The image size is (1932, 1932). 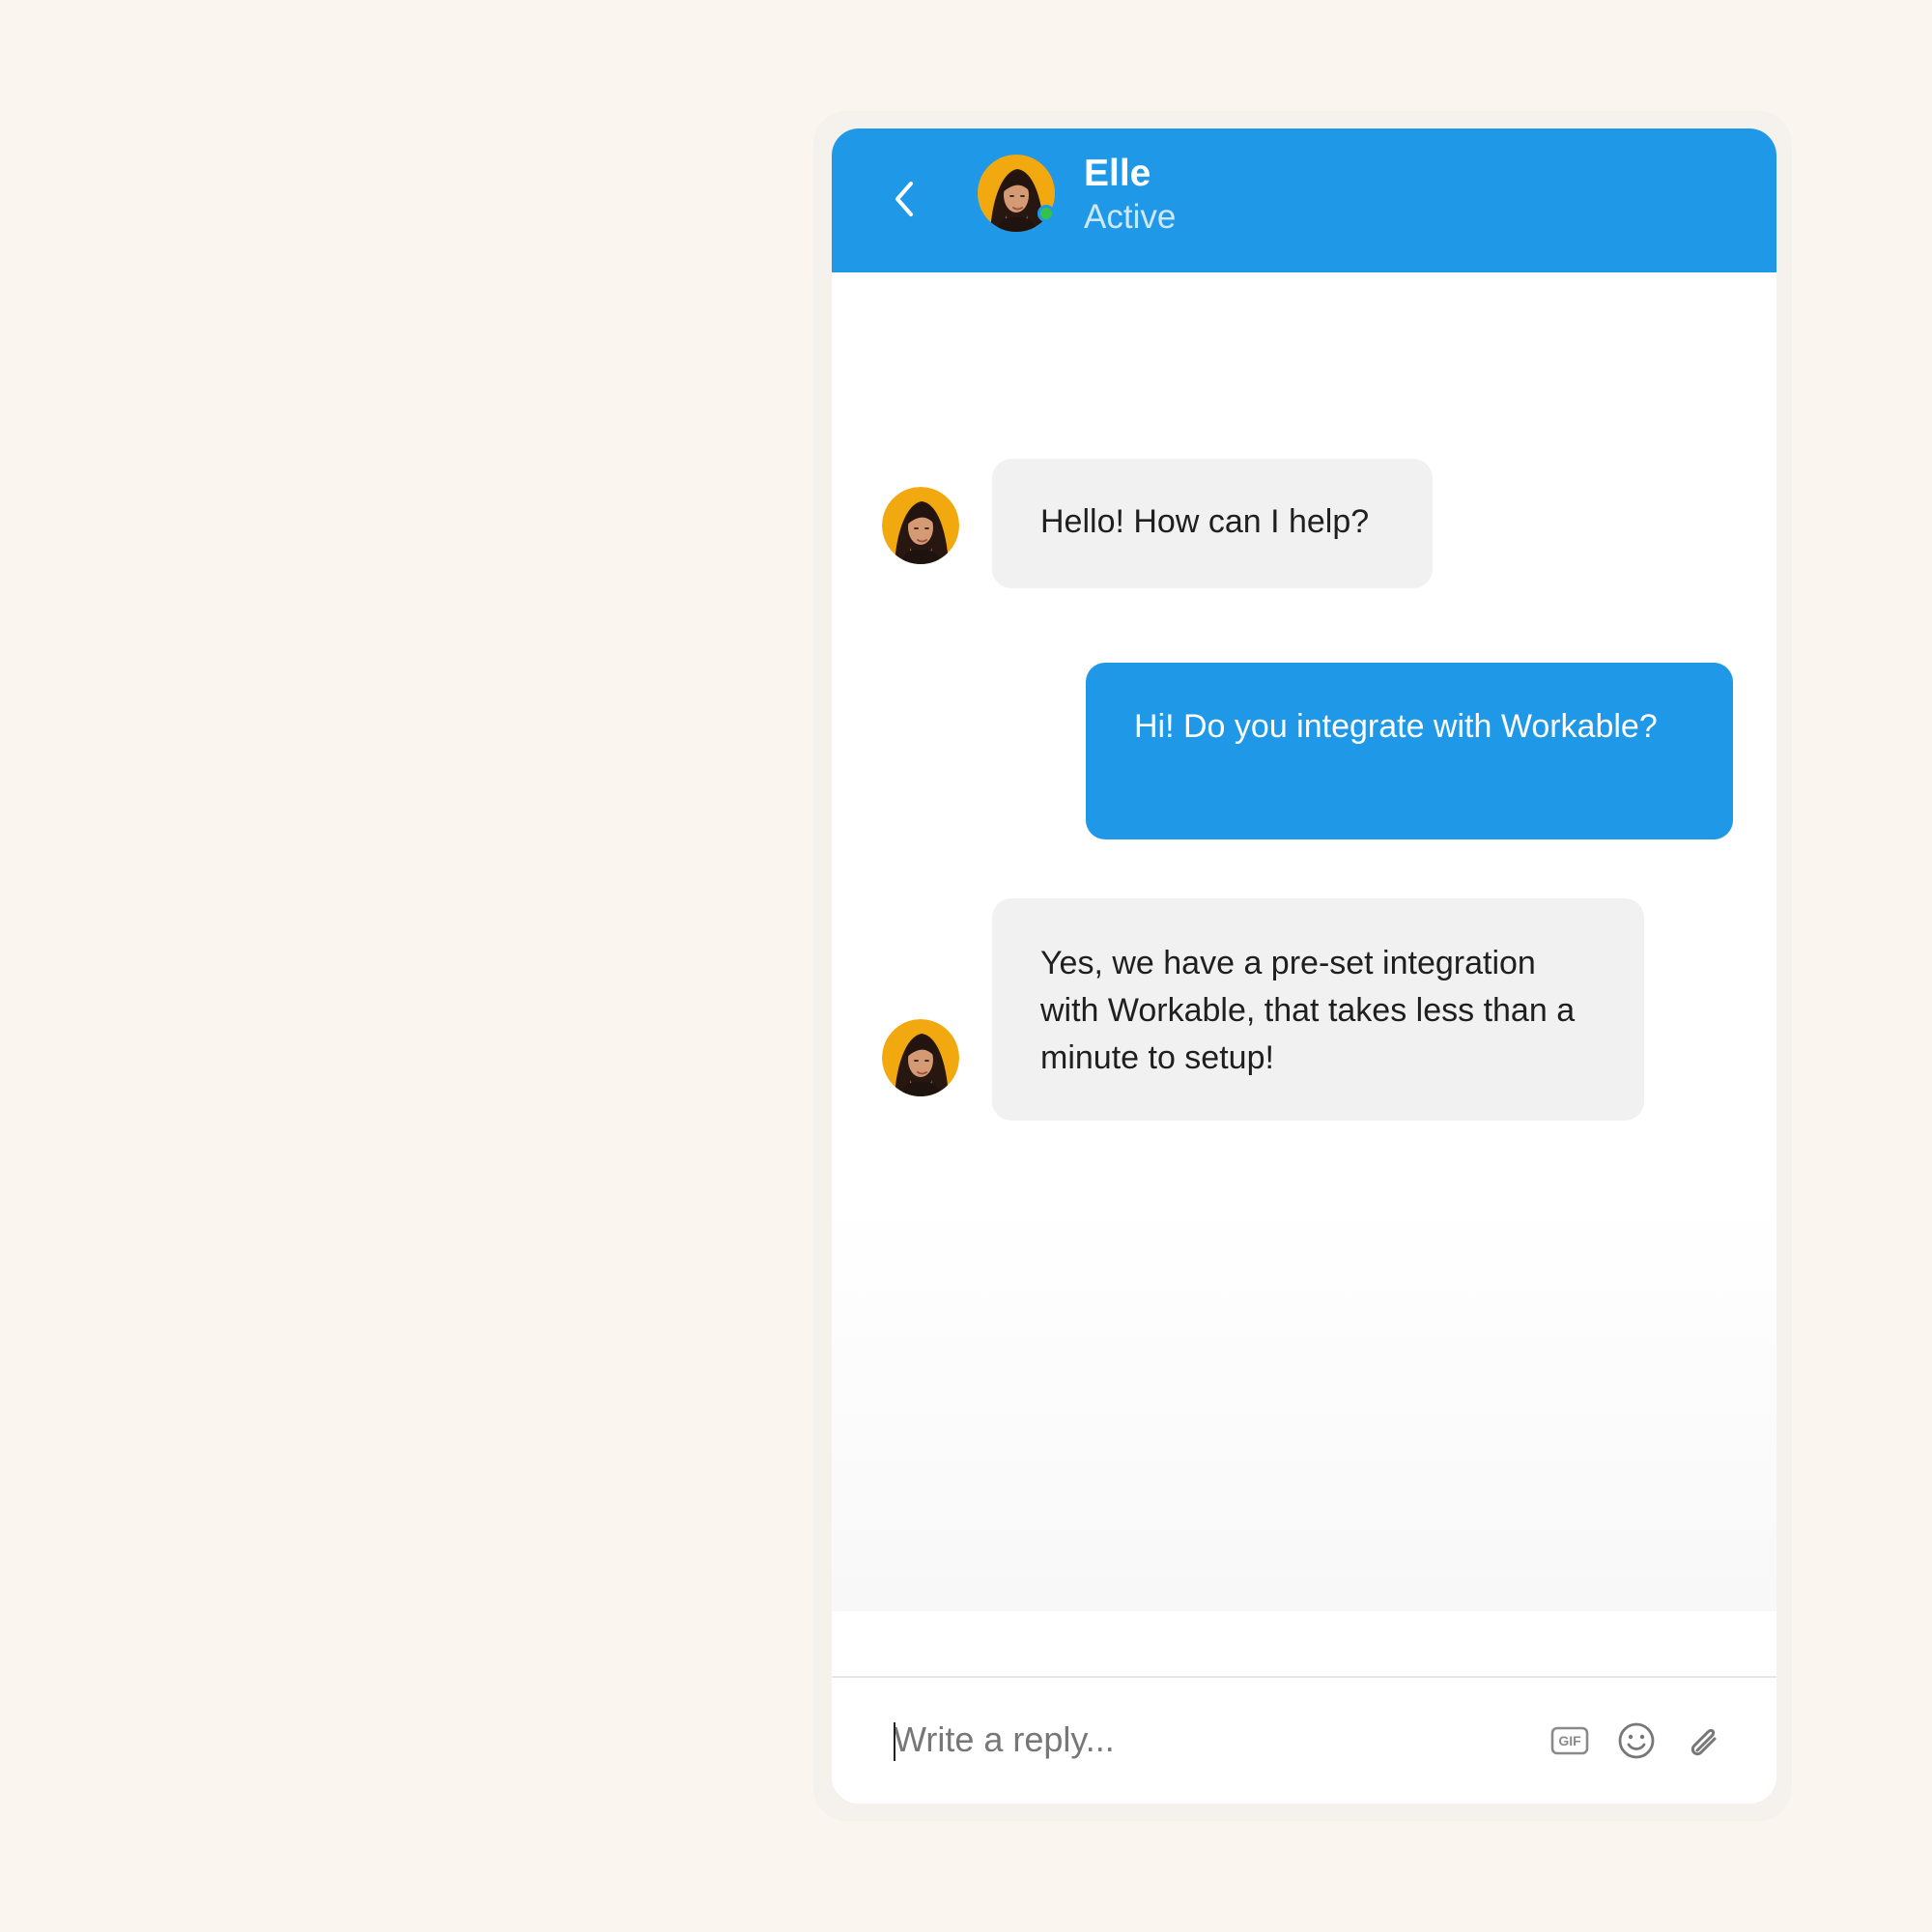 I want to click on smiley-face-icon, so click(x=1636, y=1740).